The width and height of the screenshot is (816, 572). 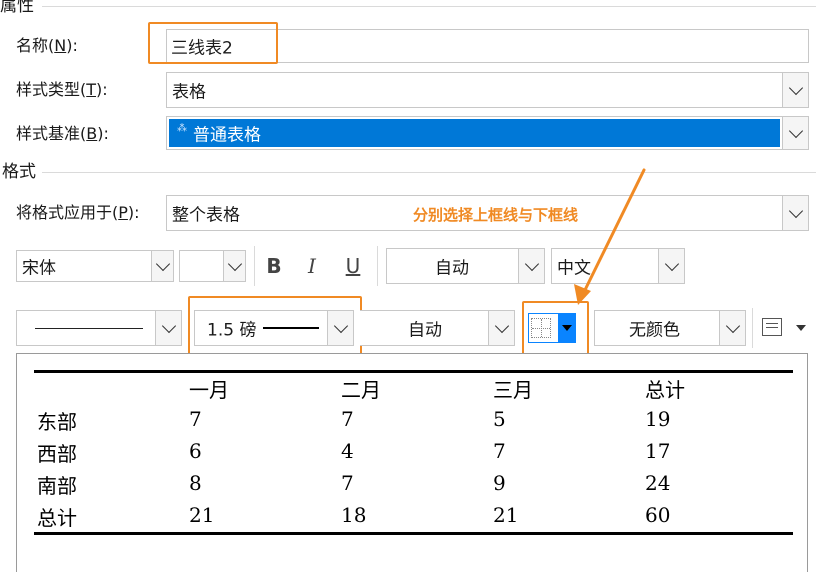 What do you see at coordinates (784, 328) in the screenshot?
I see `alignment-button` at bounding box center [784, 328].